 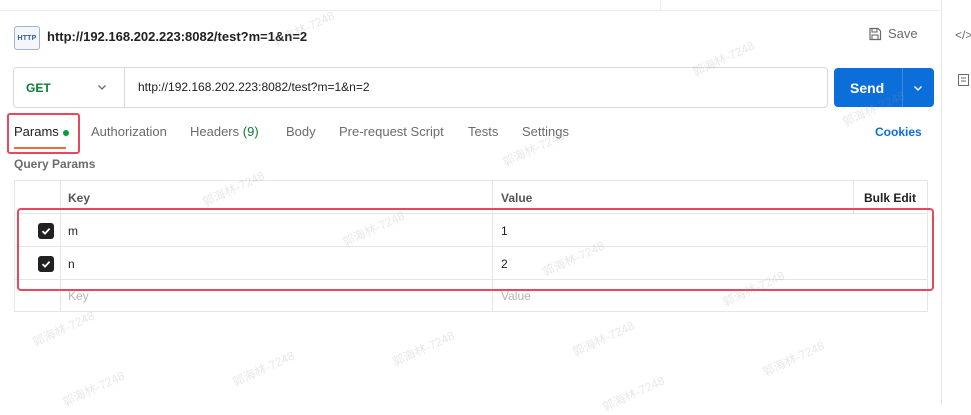 What do you see at coordinates (963, 80) in the screenshot?
I see `document-icon` at bounding box center [963, 80].